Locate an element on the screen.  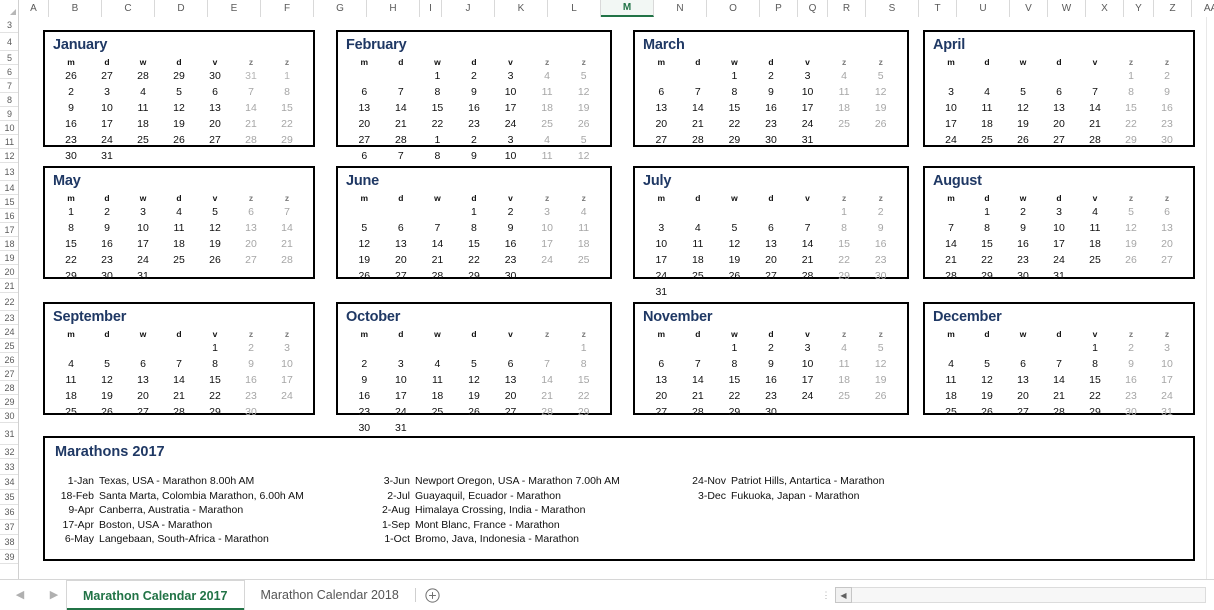
horizontal-scrollbar: ◀ is located at coordinates (1024, 595).